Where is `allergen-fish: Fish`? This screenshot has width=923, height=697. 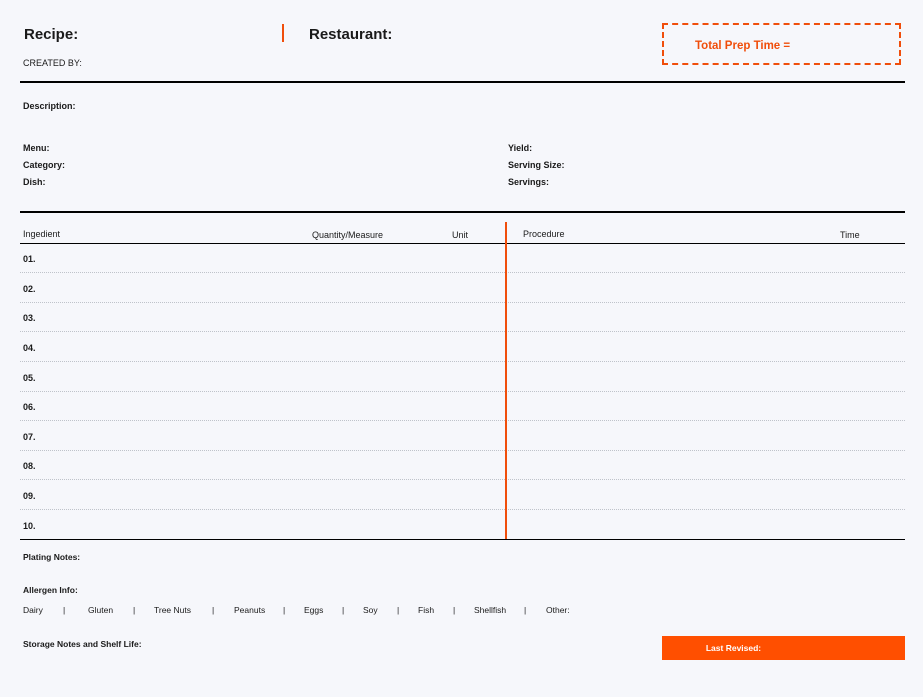
allergen-fish: Fish is located at coordinates (426, 610).